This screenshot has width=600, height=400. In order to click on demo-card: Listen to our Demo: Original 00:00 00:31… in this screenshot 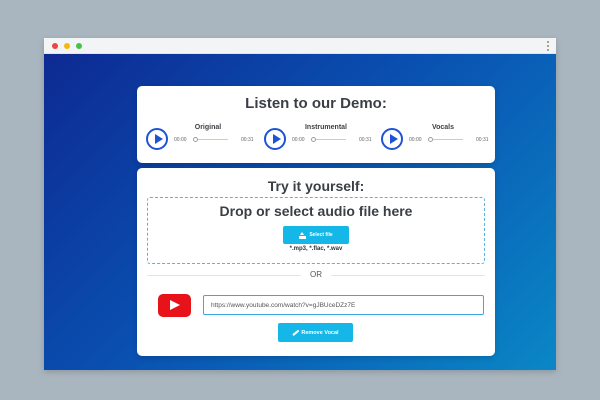, I will do `click(316, 124)`.